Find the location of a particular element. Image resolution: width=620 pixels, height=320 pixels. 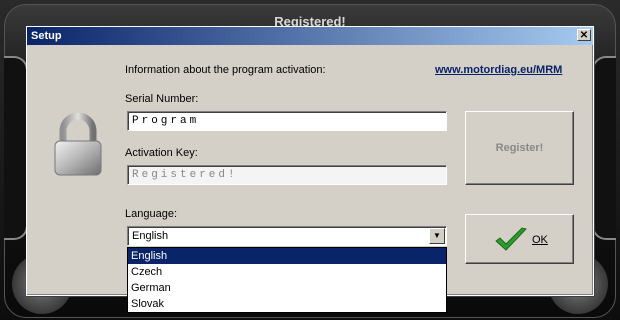

language-option-english: English is located at coordinates (287, 256).